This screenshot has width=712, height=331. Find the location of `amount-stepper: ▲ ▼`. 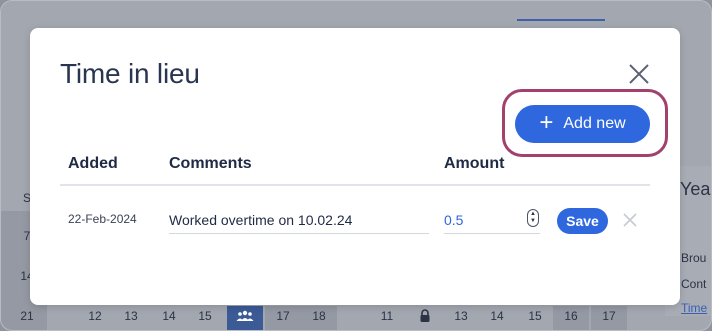

amount-stepper: ▲ ▼ is located at coordinates (533, 218).